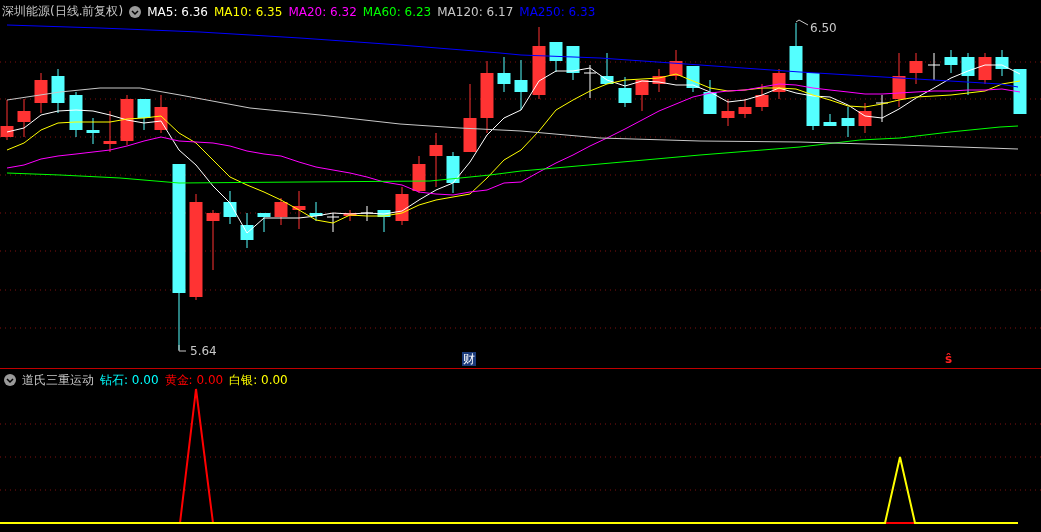 The height and width of the screenshot is (532, 1041). What do you see at coordinates (322, 11) in the screenshot?
I see `moving-average-value: MA20: 6.32` at bounding box center [322, 11].